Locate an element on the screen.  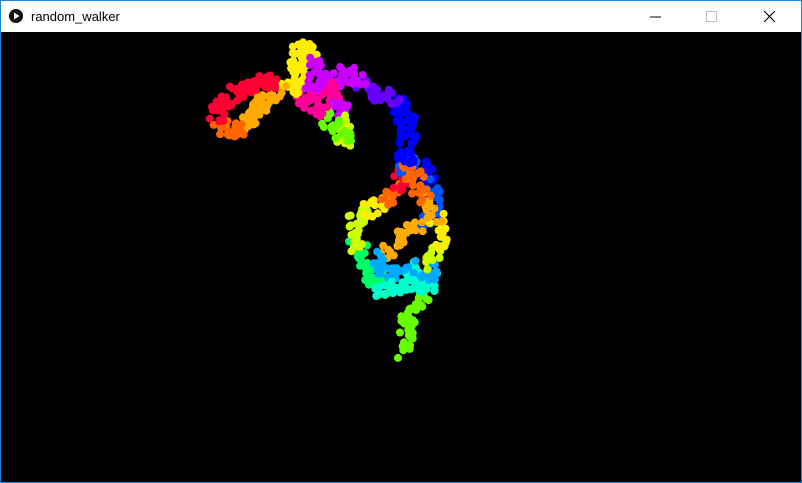
title-bar: random_walker is located at coordinates (401, 16).